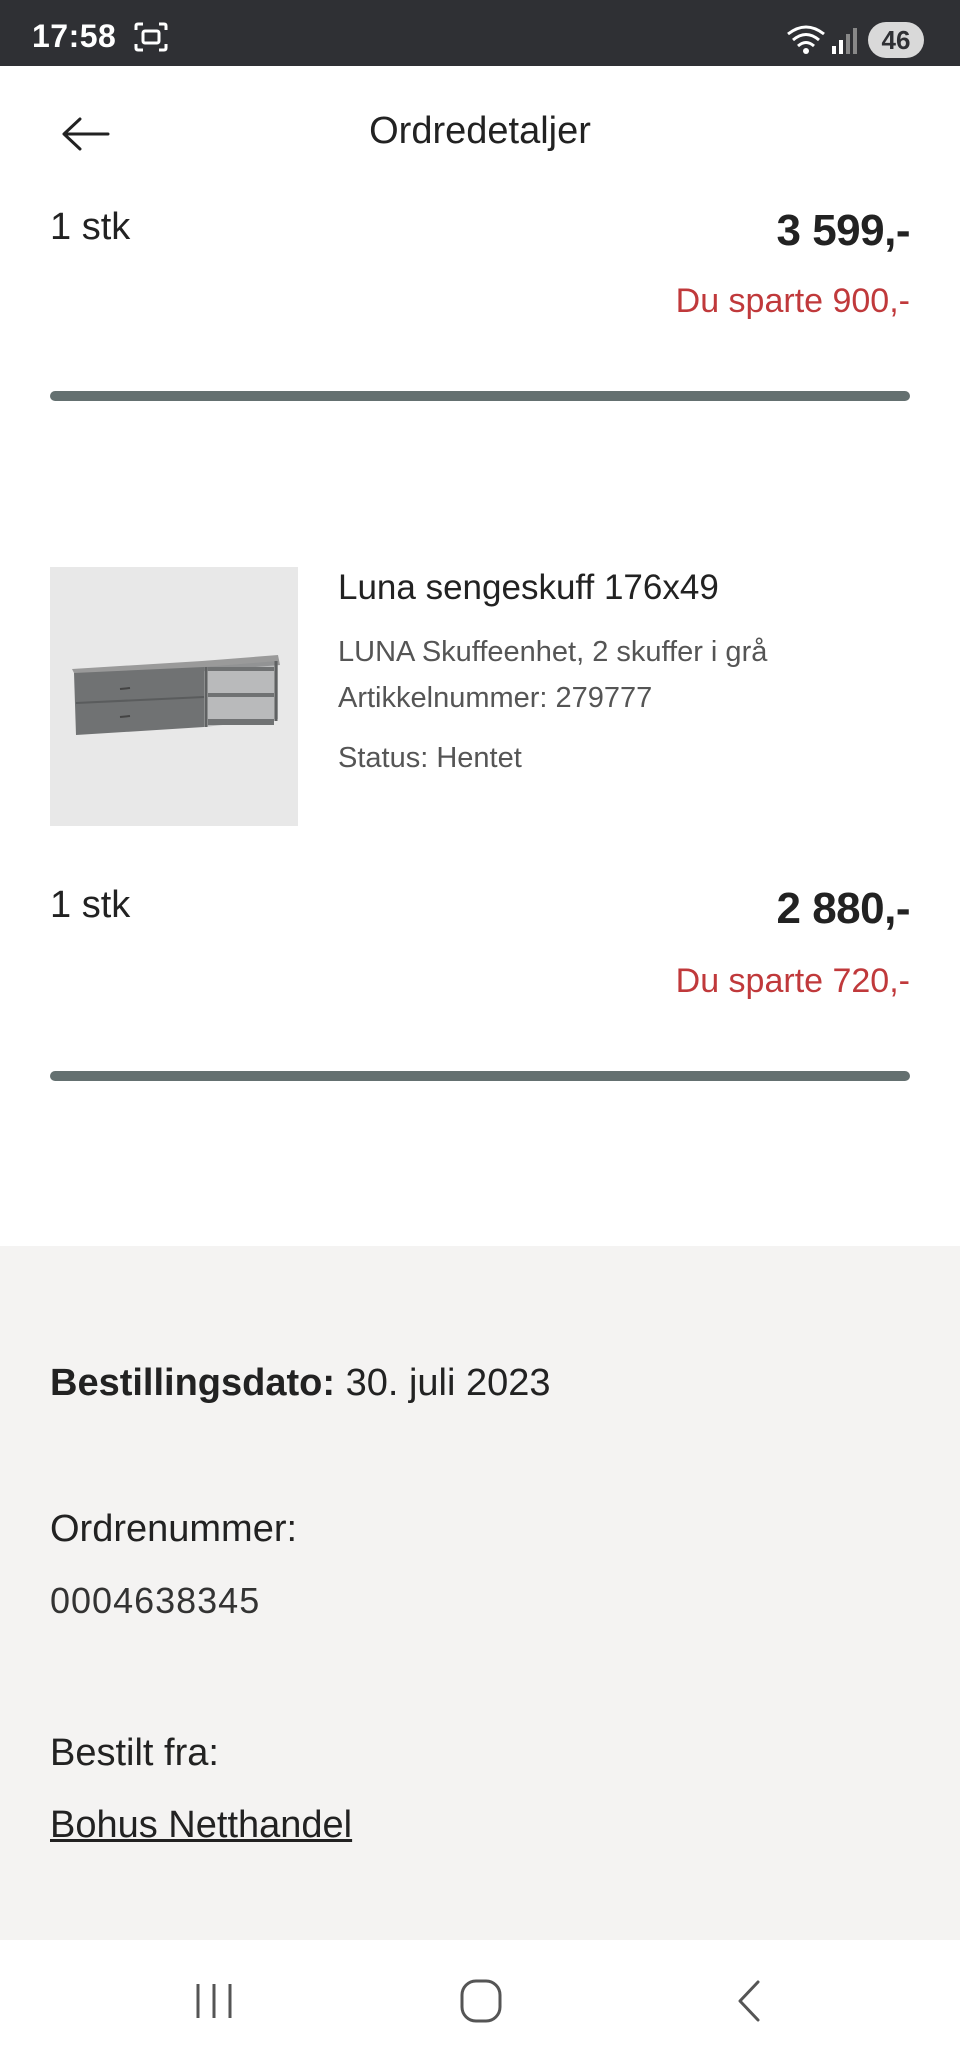 The height and width of the screenshot is (2059, 960). I want to click on back-nav-icon, so click(752, 2001).